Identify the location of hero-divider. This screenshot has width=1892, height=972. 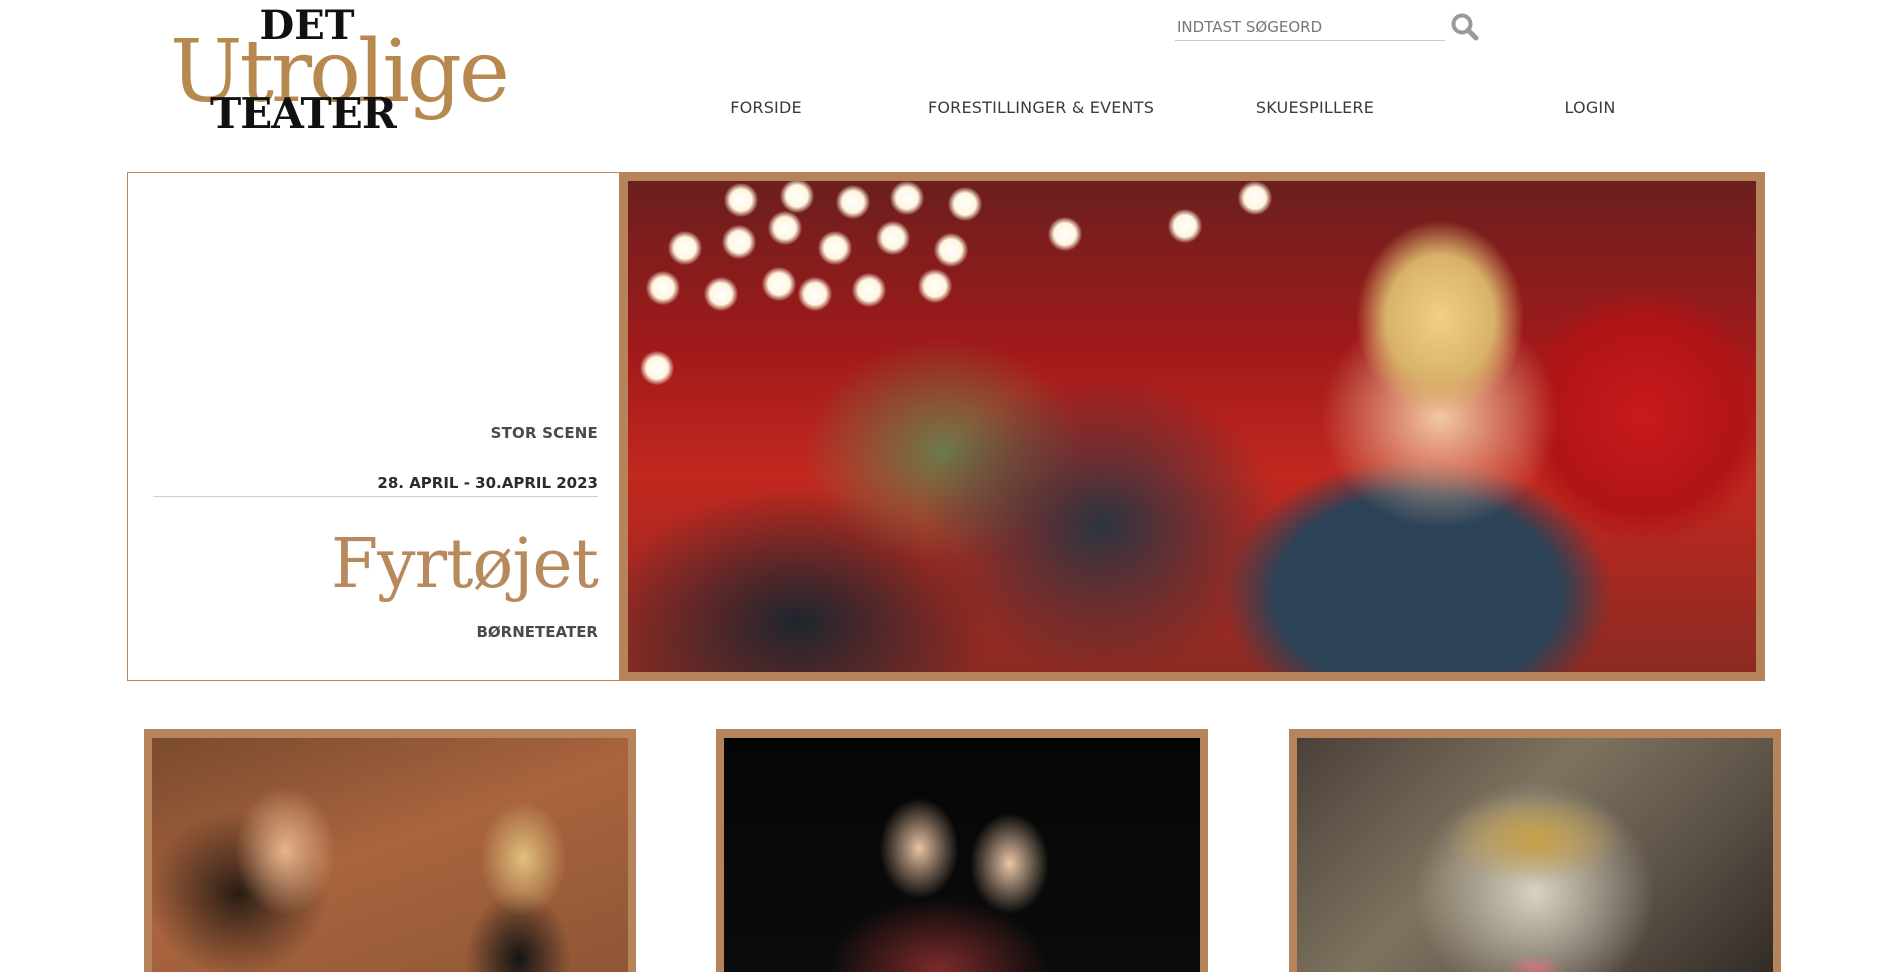
(375, 496).